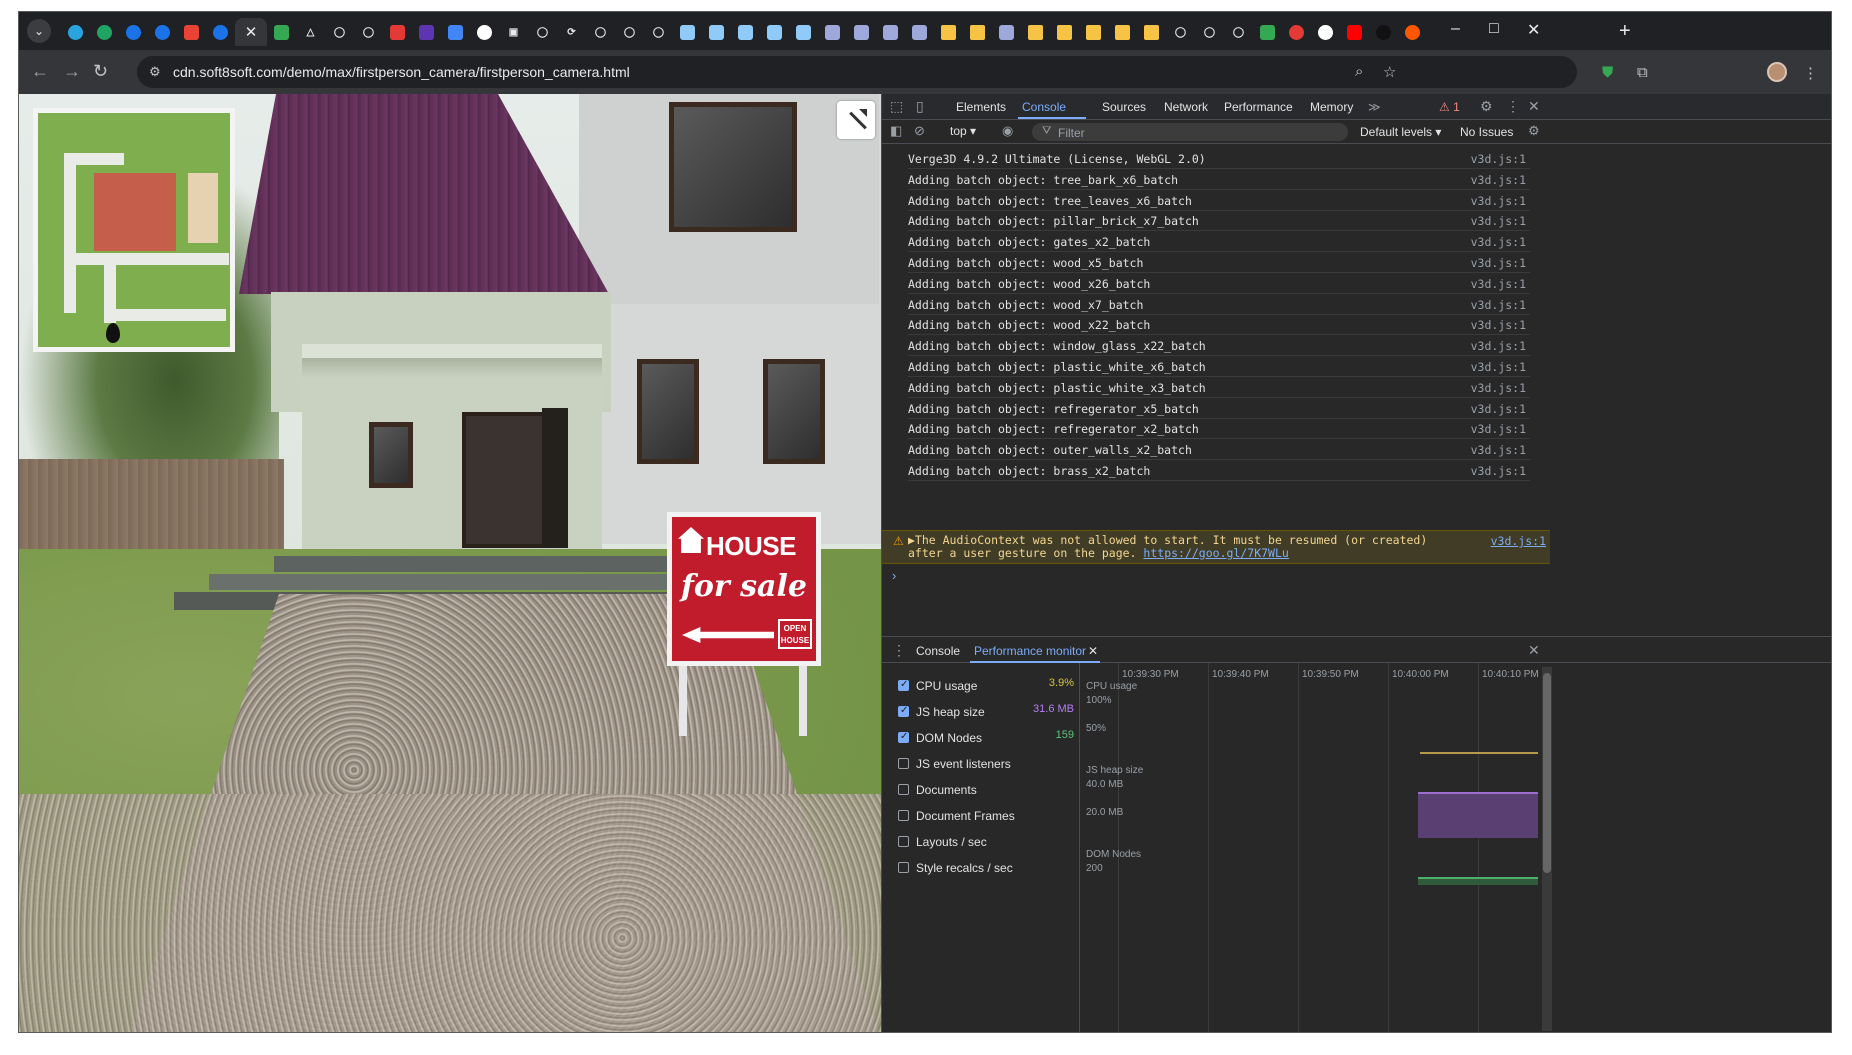  I want to click on console-settings-icon: ⚙, so click(1534, 131).